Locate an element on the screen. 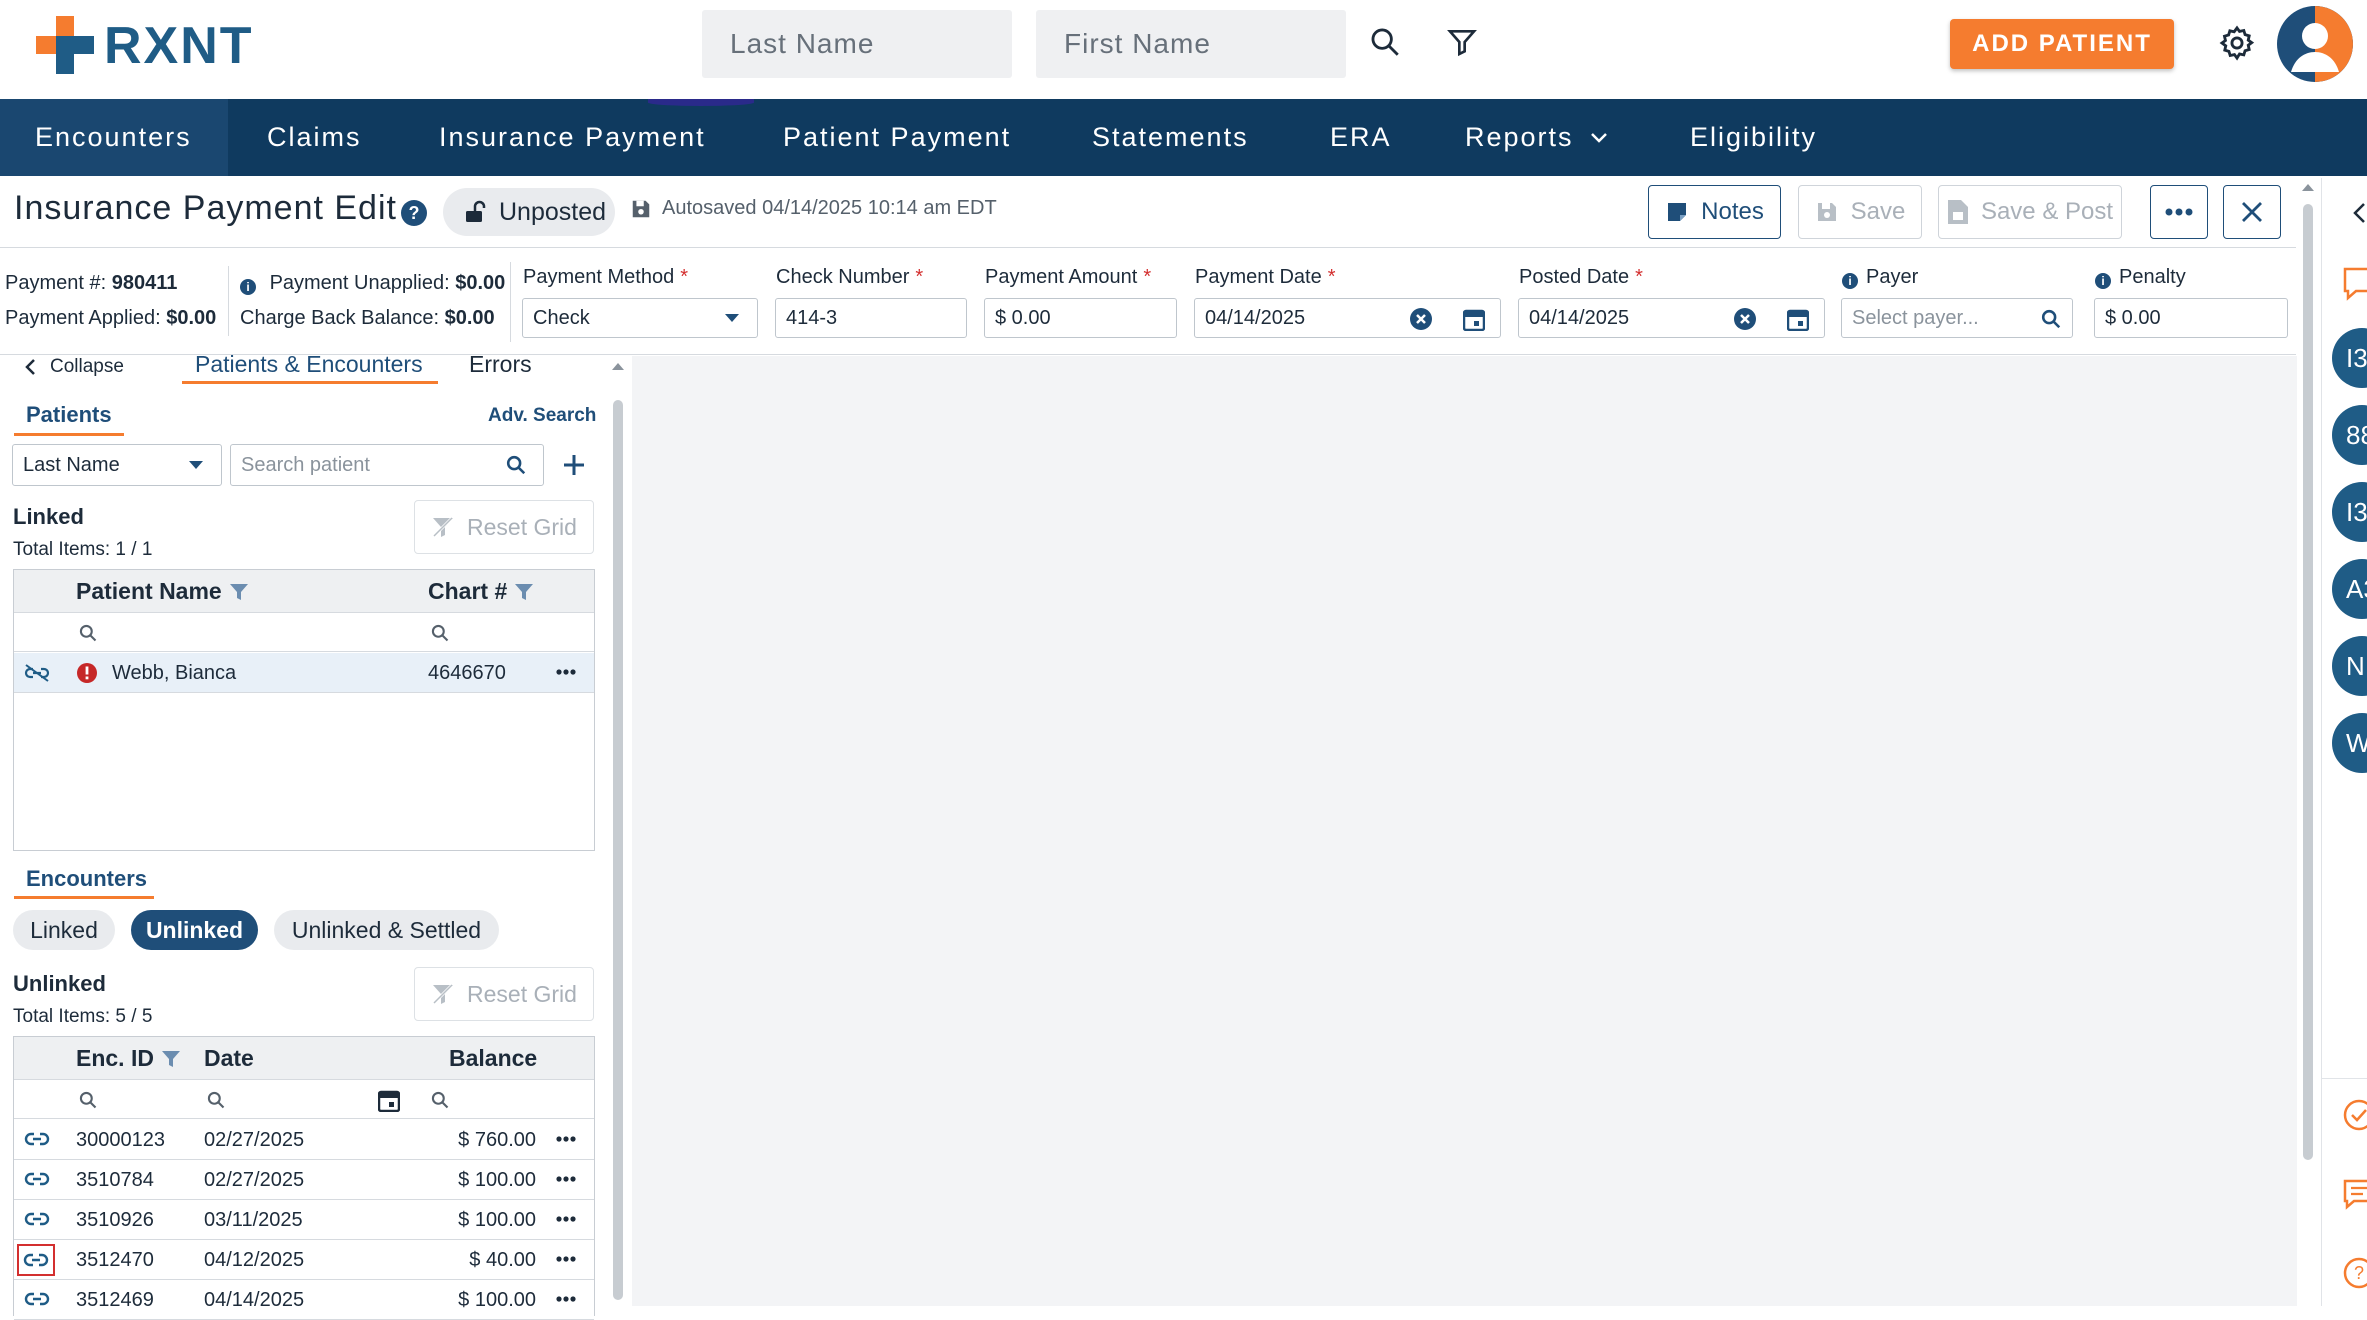  save-and-post-button: Save & Post is located at coordinates (2030, 212).